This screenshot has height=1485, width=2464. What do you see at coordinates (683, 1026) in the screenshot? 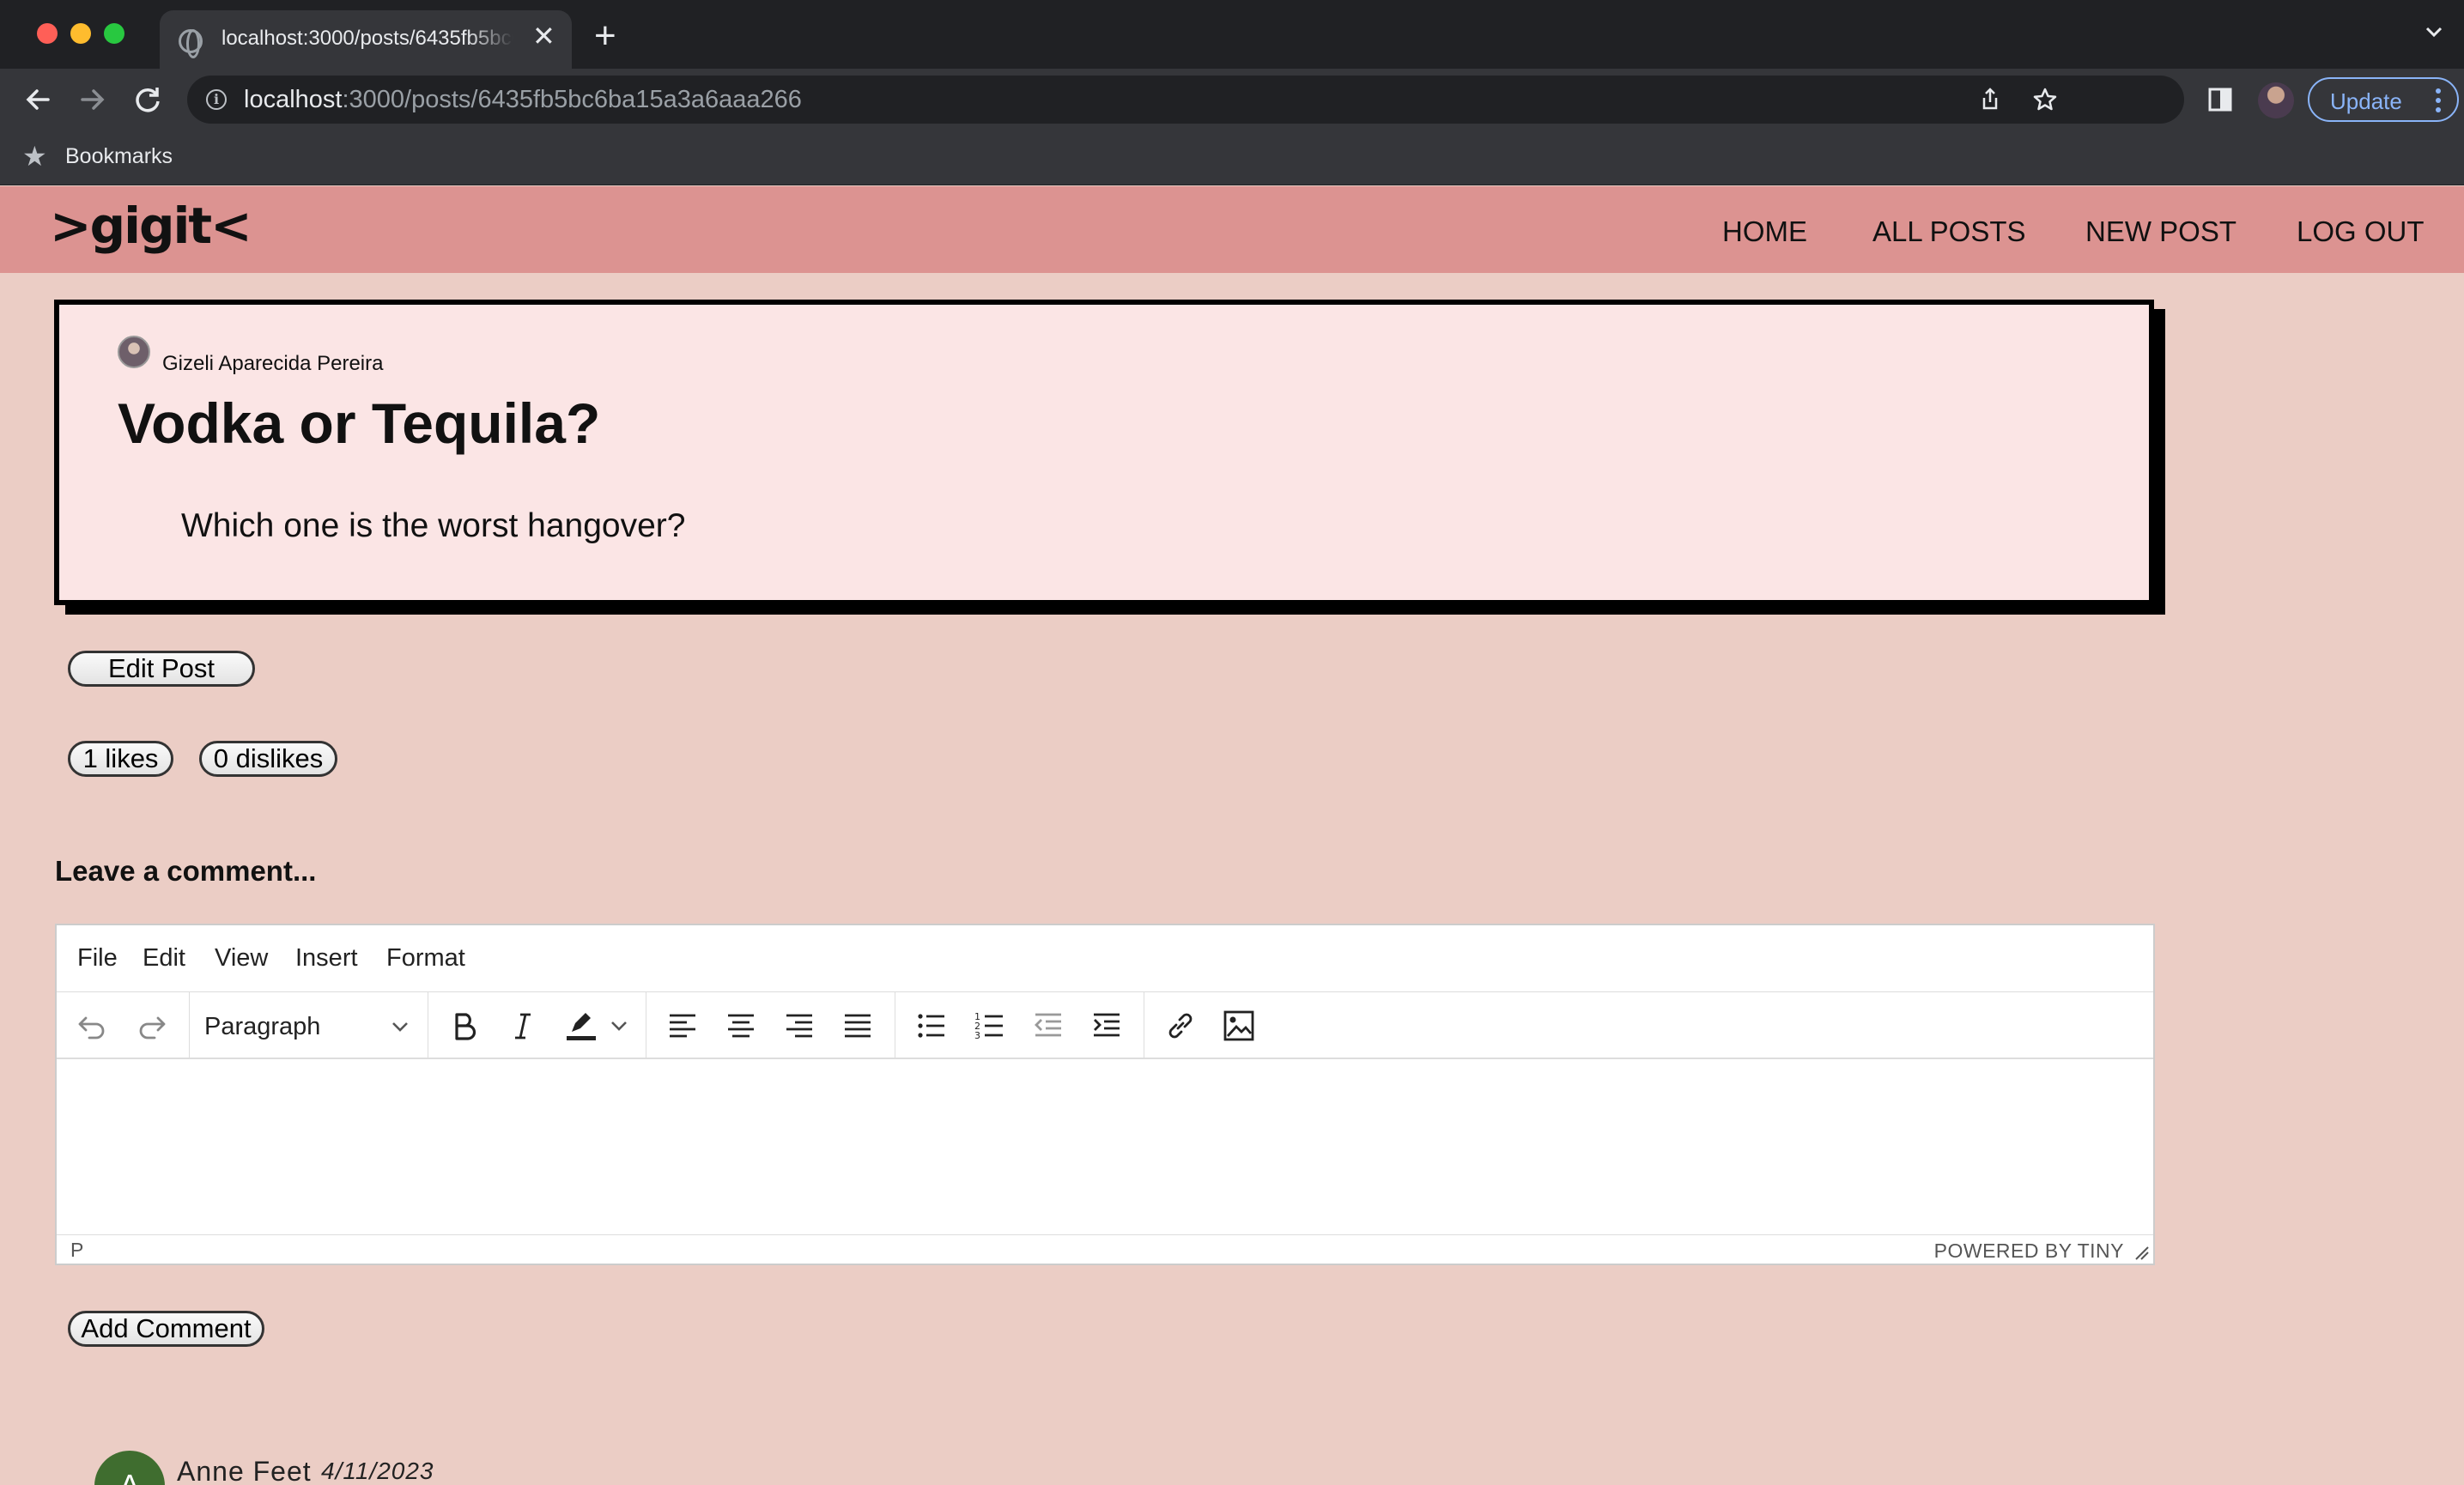
I see `align-left-icon` at bounding box center [683, 1026].